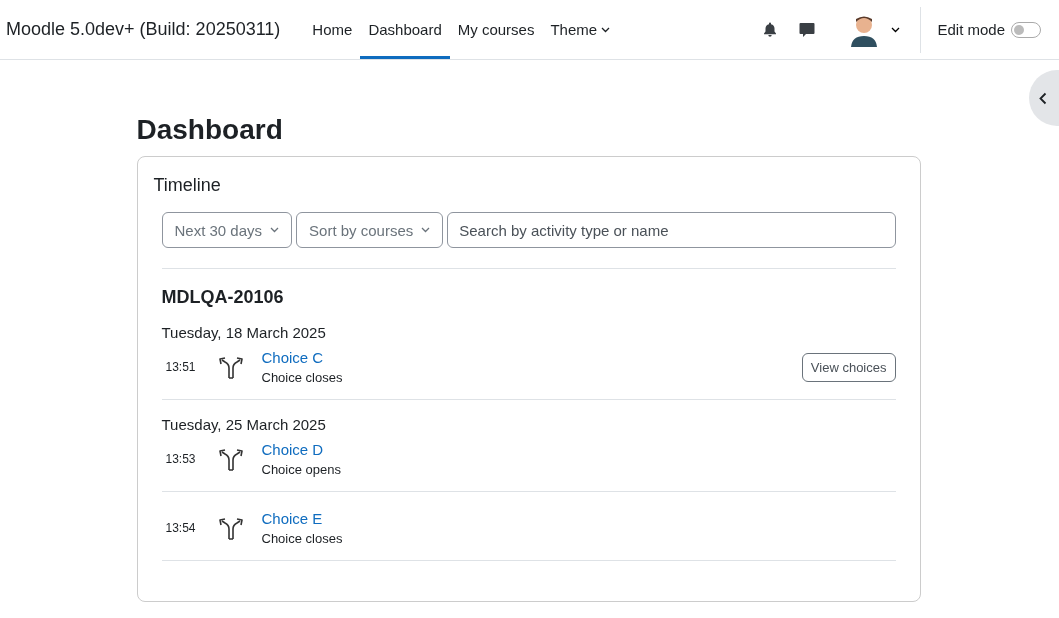 Image resolution: width=1059 pixels, height=618 pixels. I want to click on course-name: MDLQA-20106, so click(223, 297).